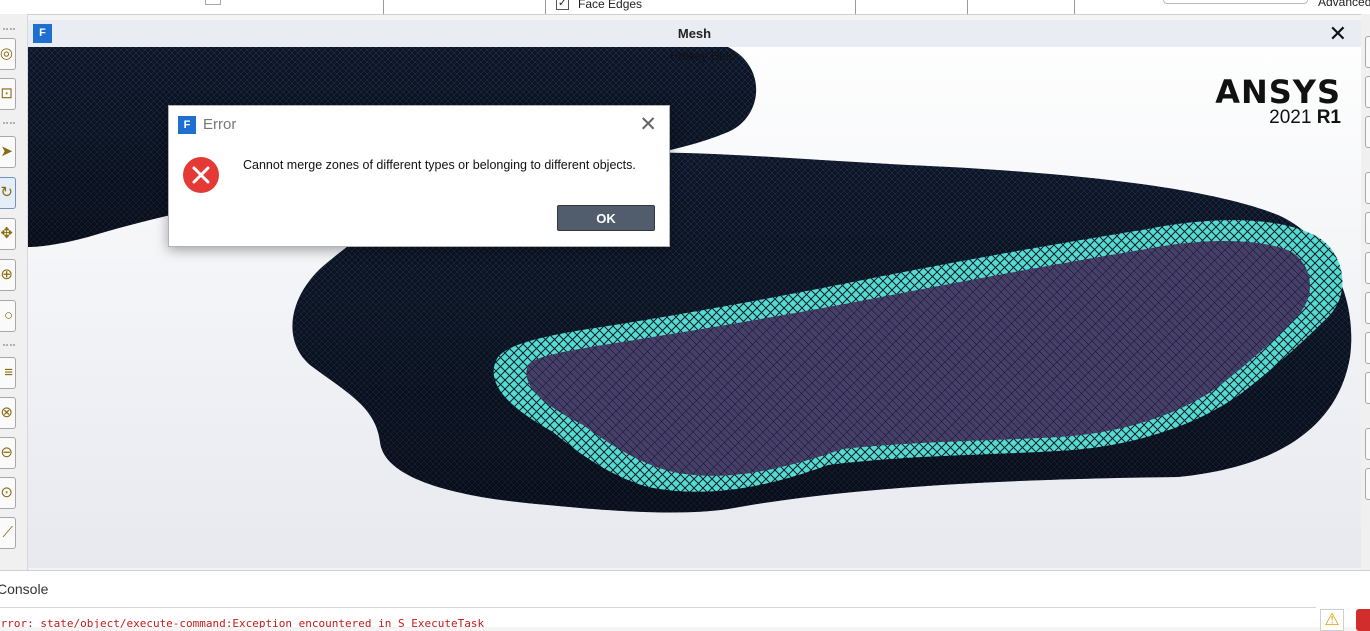 The image size is (1370, 631). What do you see at coordinates (702, 56) in the screenshot?
I see `hotkey-help-label: Hotkey Help` at bounding box center [702, 56].